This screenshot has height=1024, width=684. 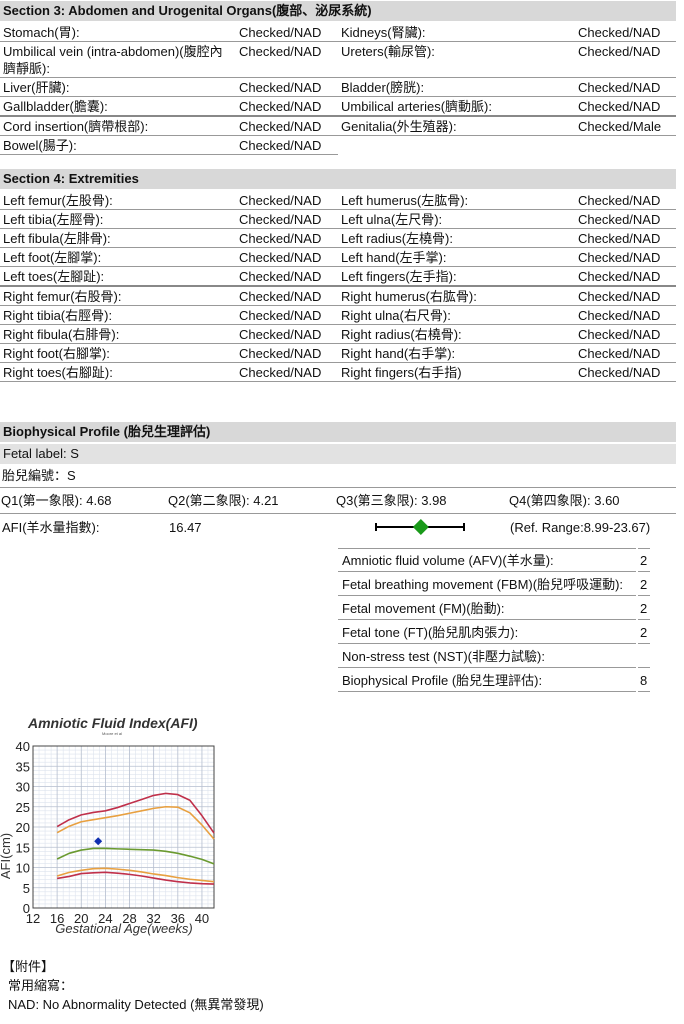 I want to click on bpp-score-row: Biophysical Profile (胎兒生理評估): 8, so click(x=494, y=680).